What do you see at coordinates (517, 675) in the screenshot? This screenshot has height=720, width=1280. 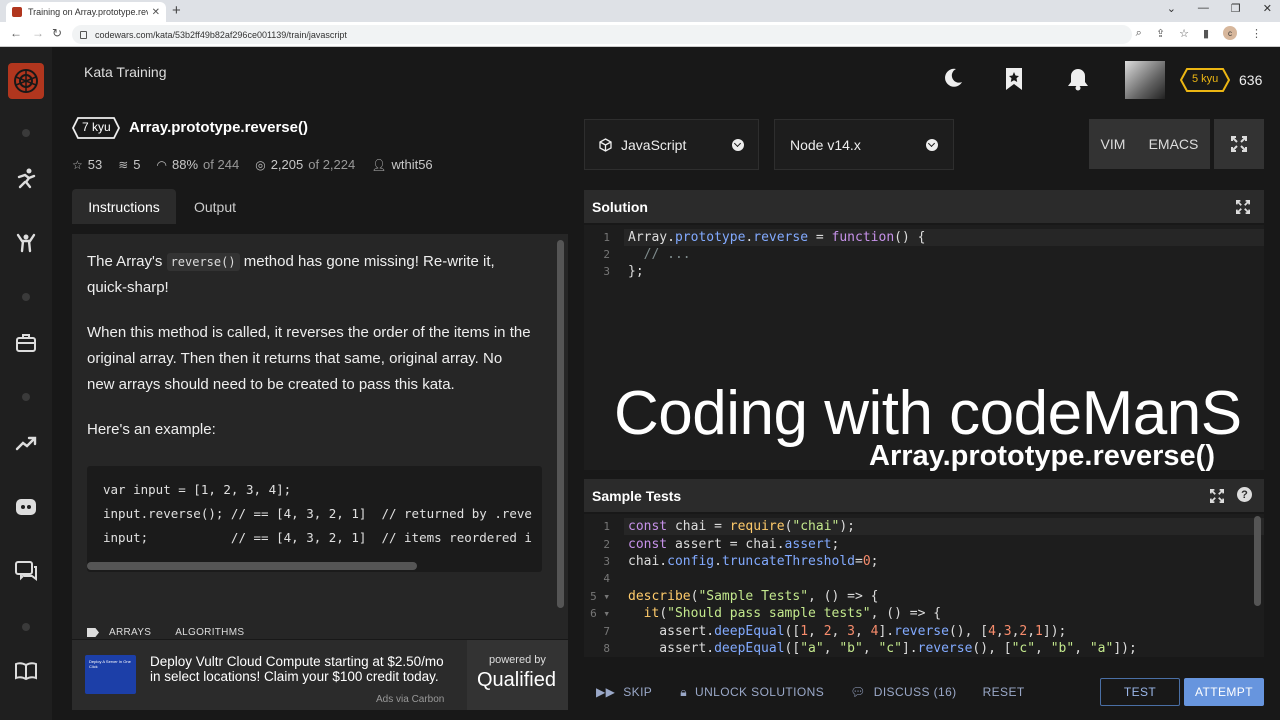 I see `powered-by-box: powered by Qualified` at bounding box center [517, 675].